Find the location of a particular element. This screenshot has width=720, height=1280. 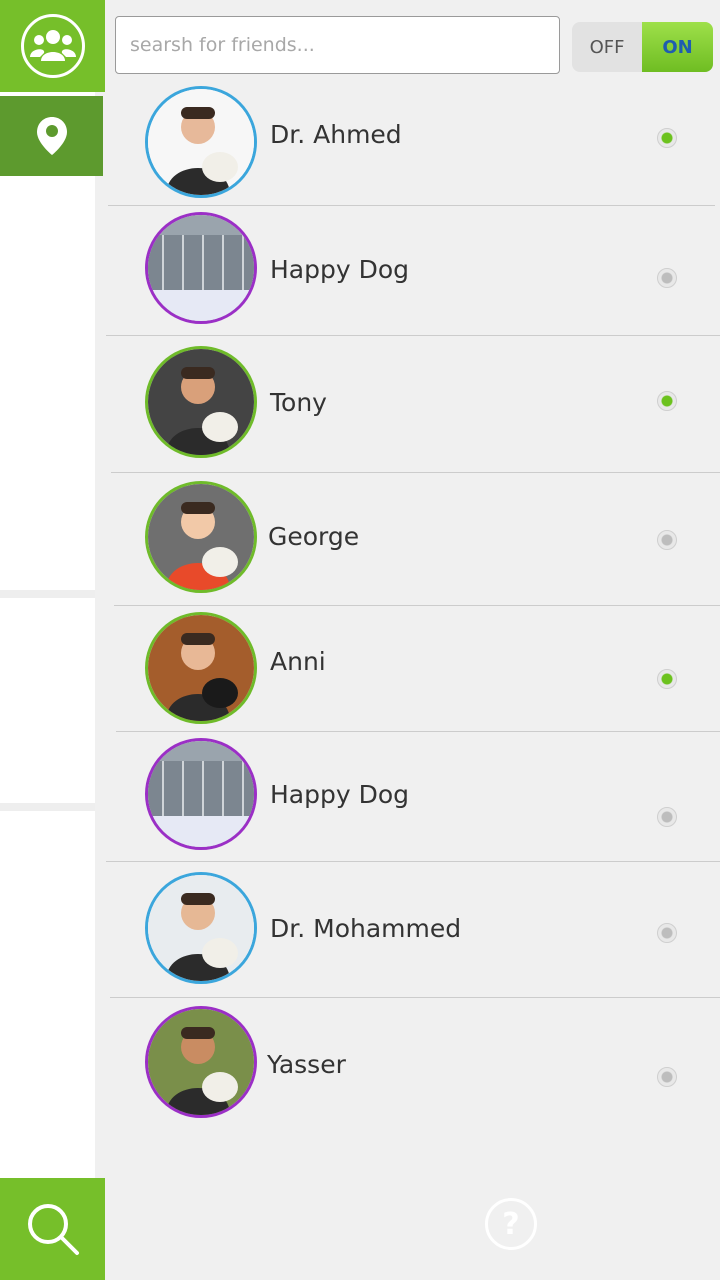

friend-name: Dr. Mohammed is located at coordinates (366, 928).